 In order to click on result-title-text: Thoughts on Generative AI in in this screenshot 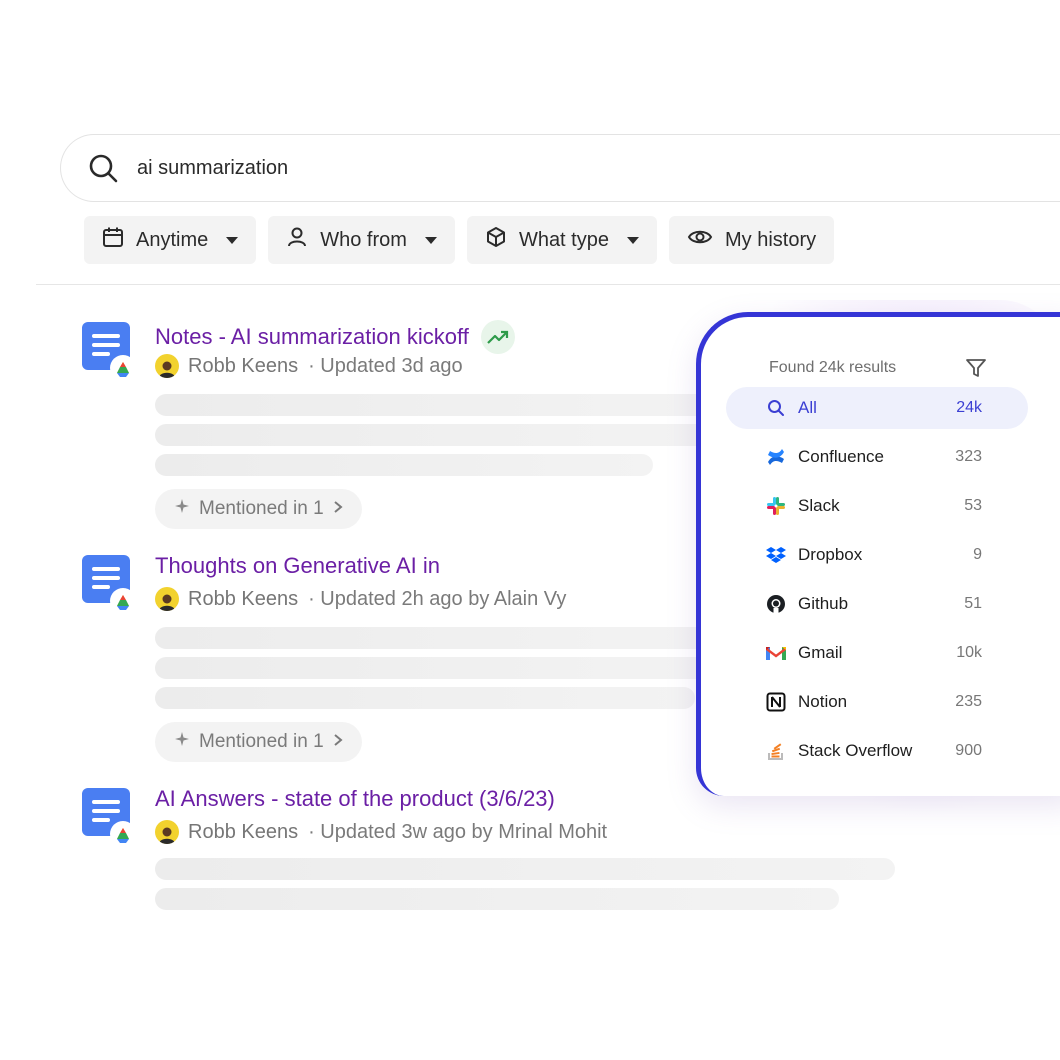, I will do `click(297, 566)`.